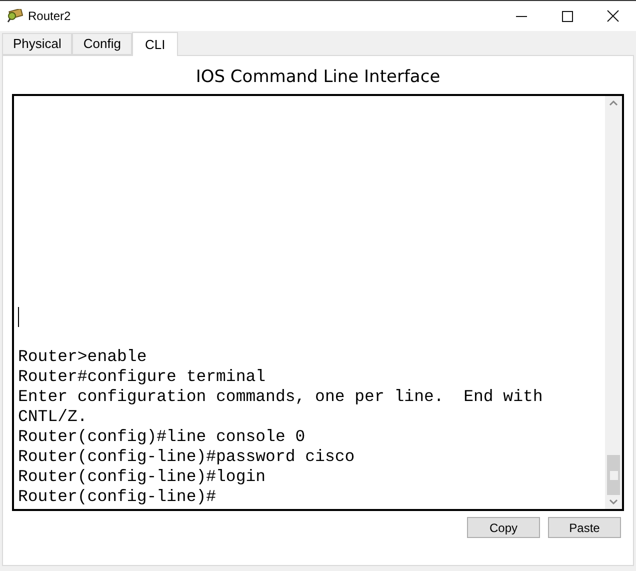 The height and width of the screenshot is (571, 636). I want to click on terminal-line: Router(config)#line console 0, so click(162, 437).